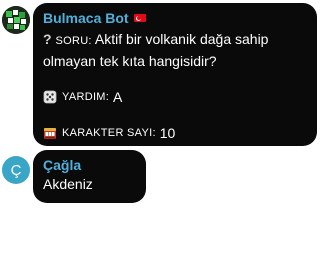 This screenshot has width=320, height=254. What do you see at coordinates (109, 133) in the screenshot?
I see `count-label: KARAKTER SAYI:` at bounding box center [109, 133].